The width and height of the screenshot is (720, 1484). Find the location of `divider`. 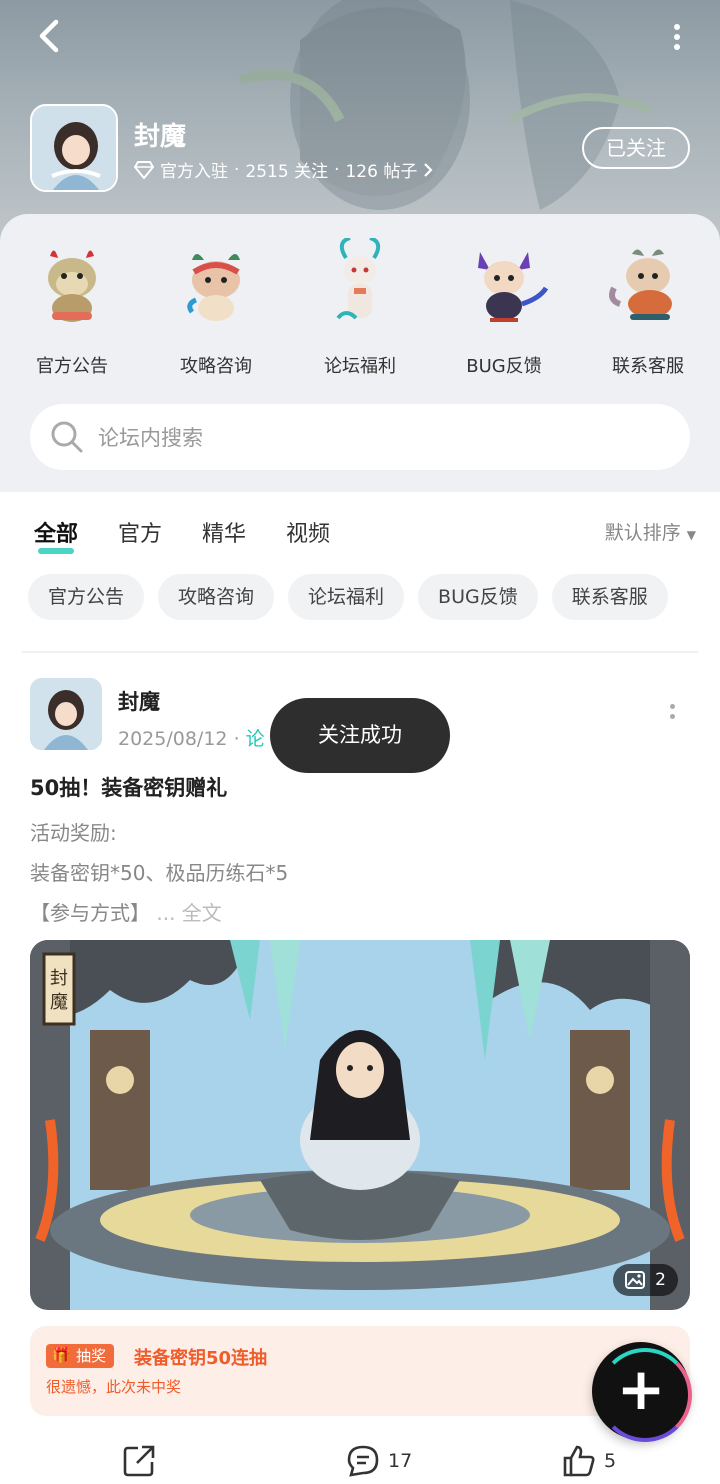

divider is located at coordinates (360, 652).